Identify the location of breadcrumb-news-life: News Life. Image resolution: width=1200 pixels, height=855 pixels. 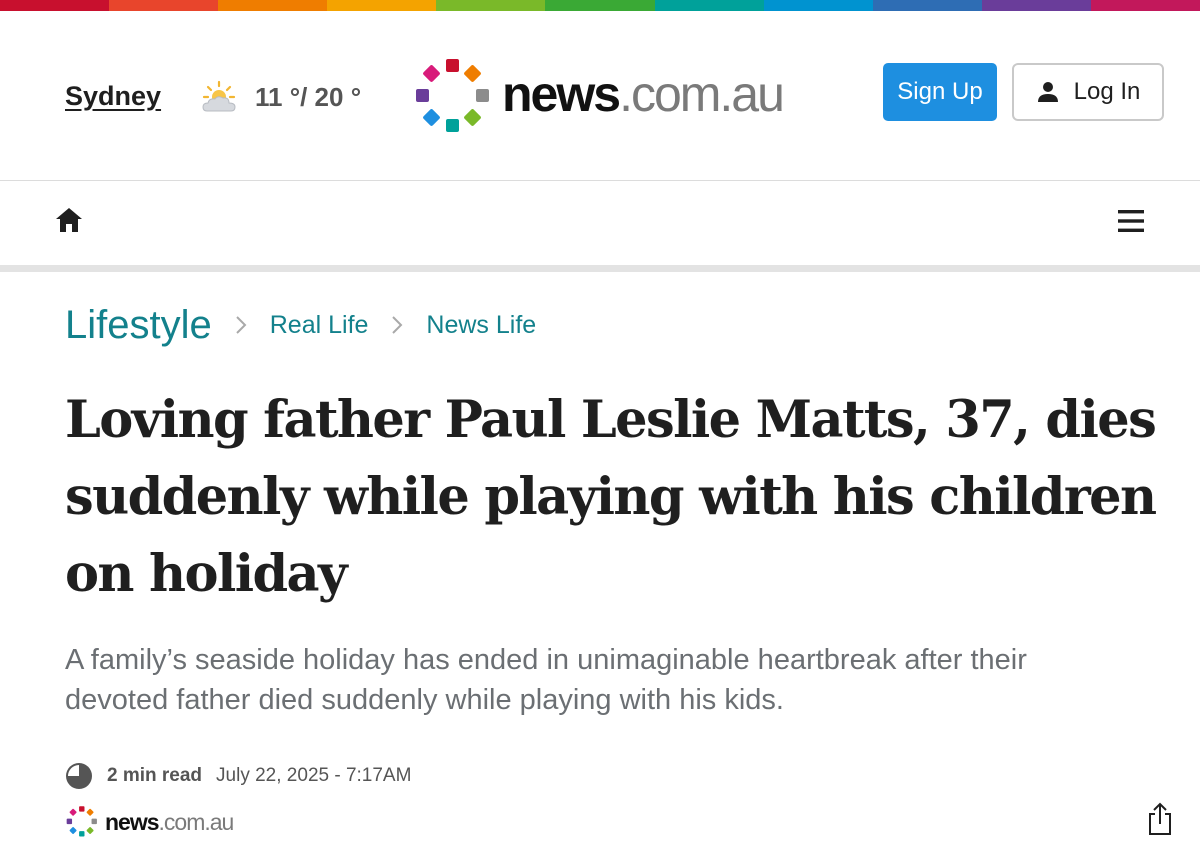
(481, 325).